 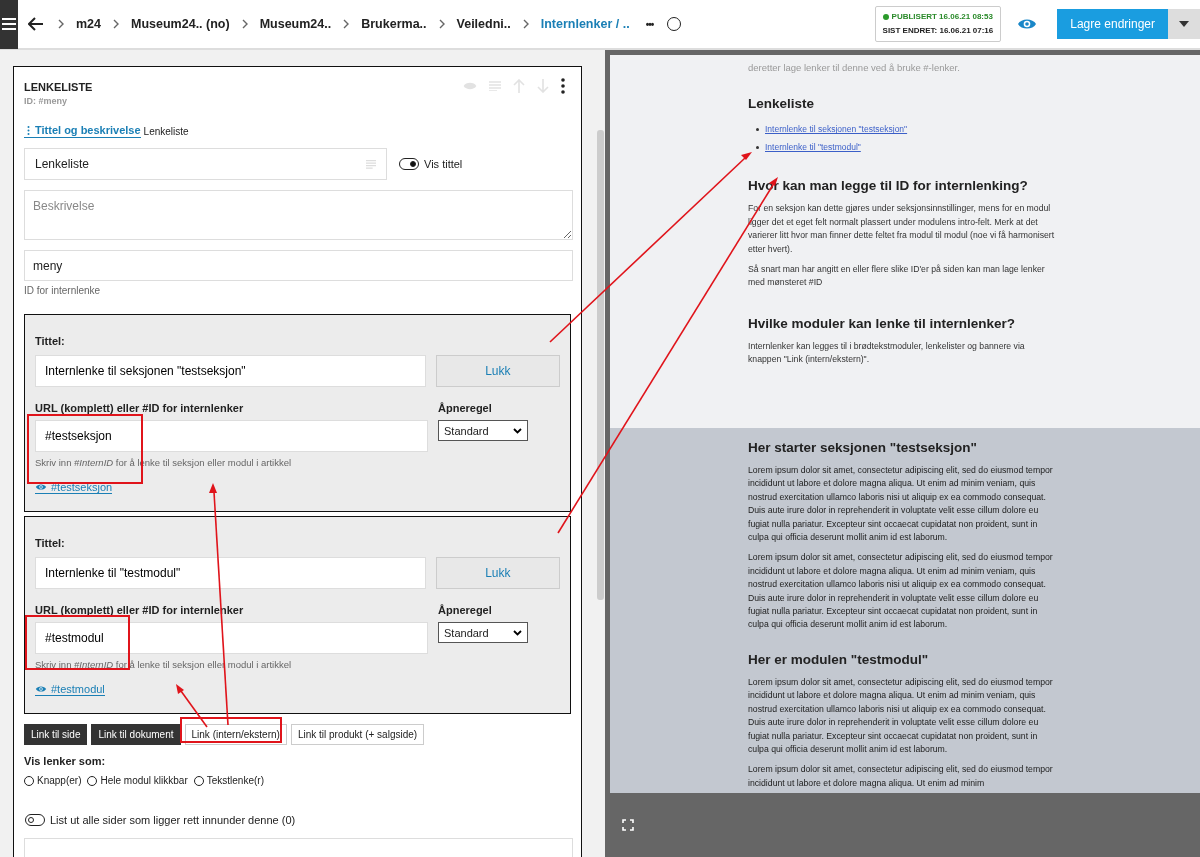 I want to click on field-hint: Skriv inn #InternID for å lenke til seksjon eller modul i artikkel, so click(x=164, y=664).